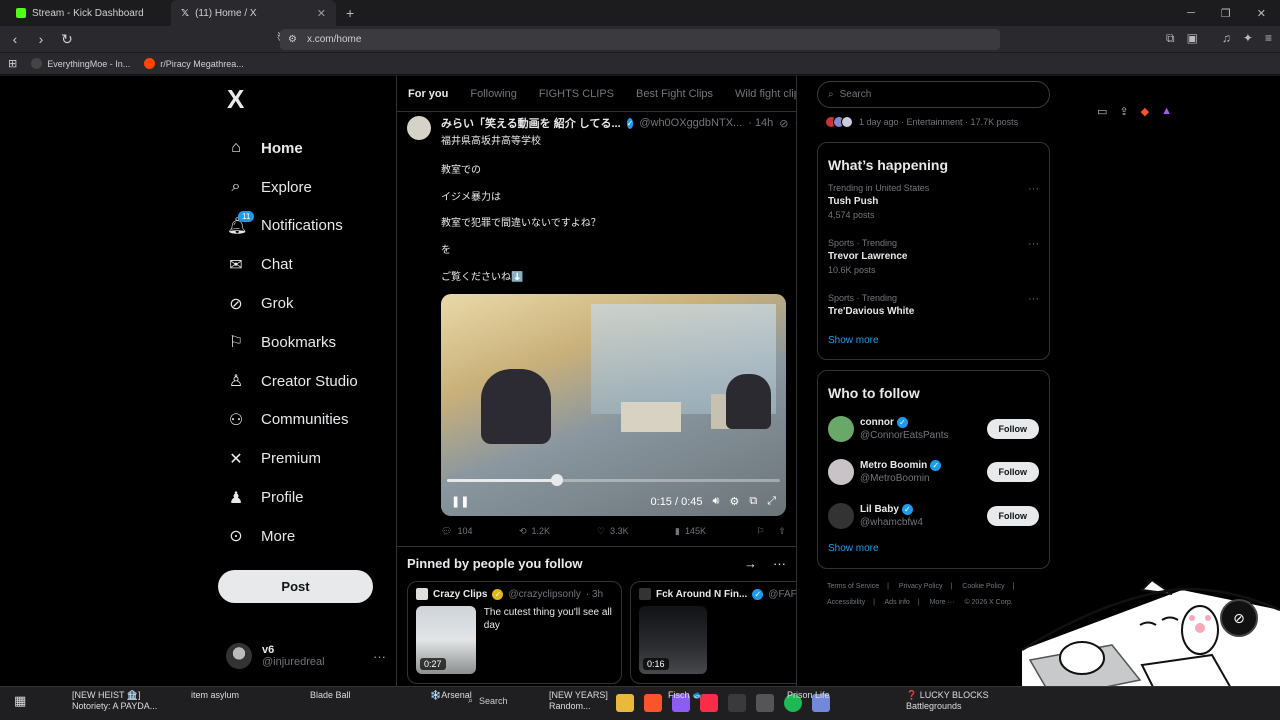 The width and height of the screenshot is (1280, 720). Describe the element at coordinates (771, 501) in the screenshot. I see `fullscreen-icon: ⤢` at that location.